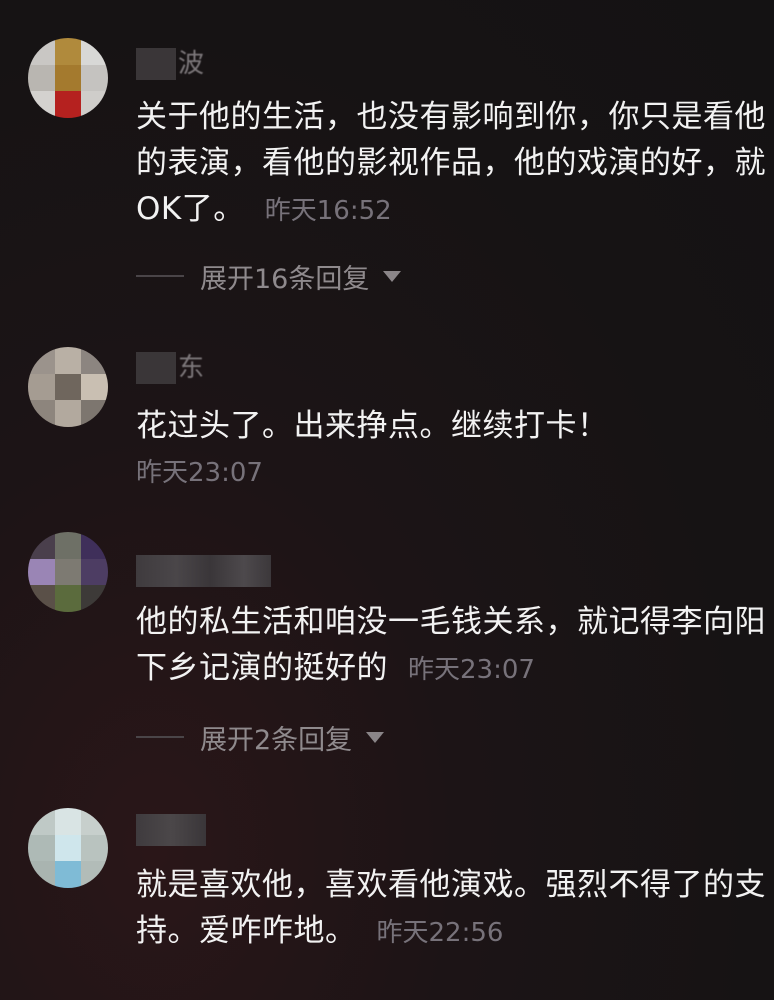 This screenshot has width=774, height=1000. I want to click on comment-time: 昨天16:52, so click(328, 211).